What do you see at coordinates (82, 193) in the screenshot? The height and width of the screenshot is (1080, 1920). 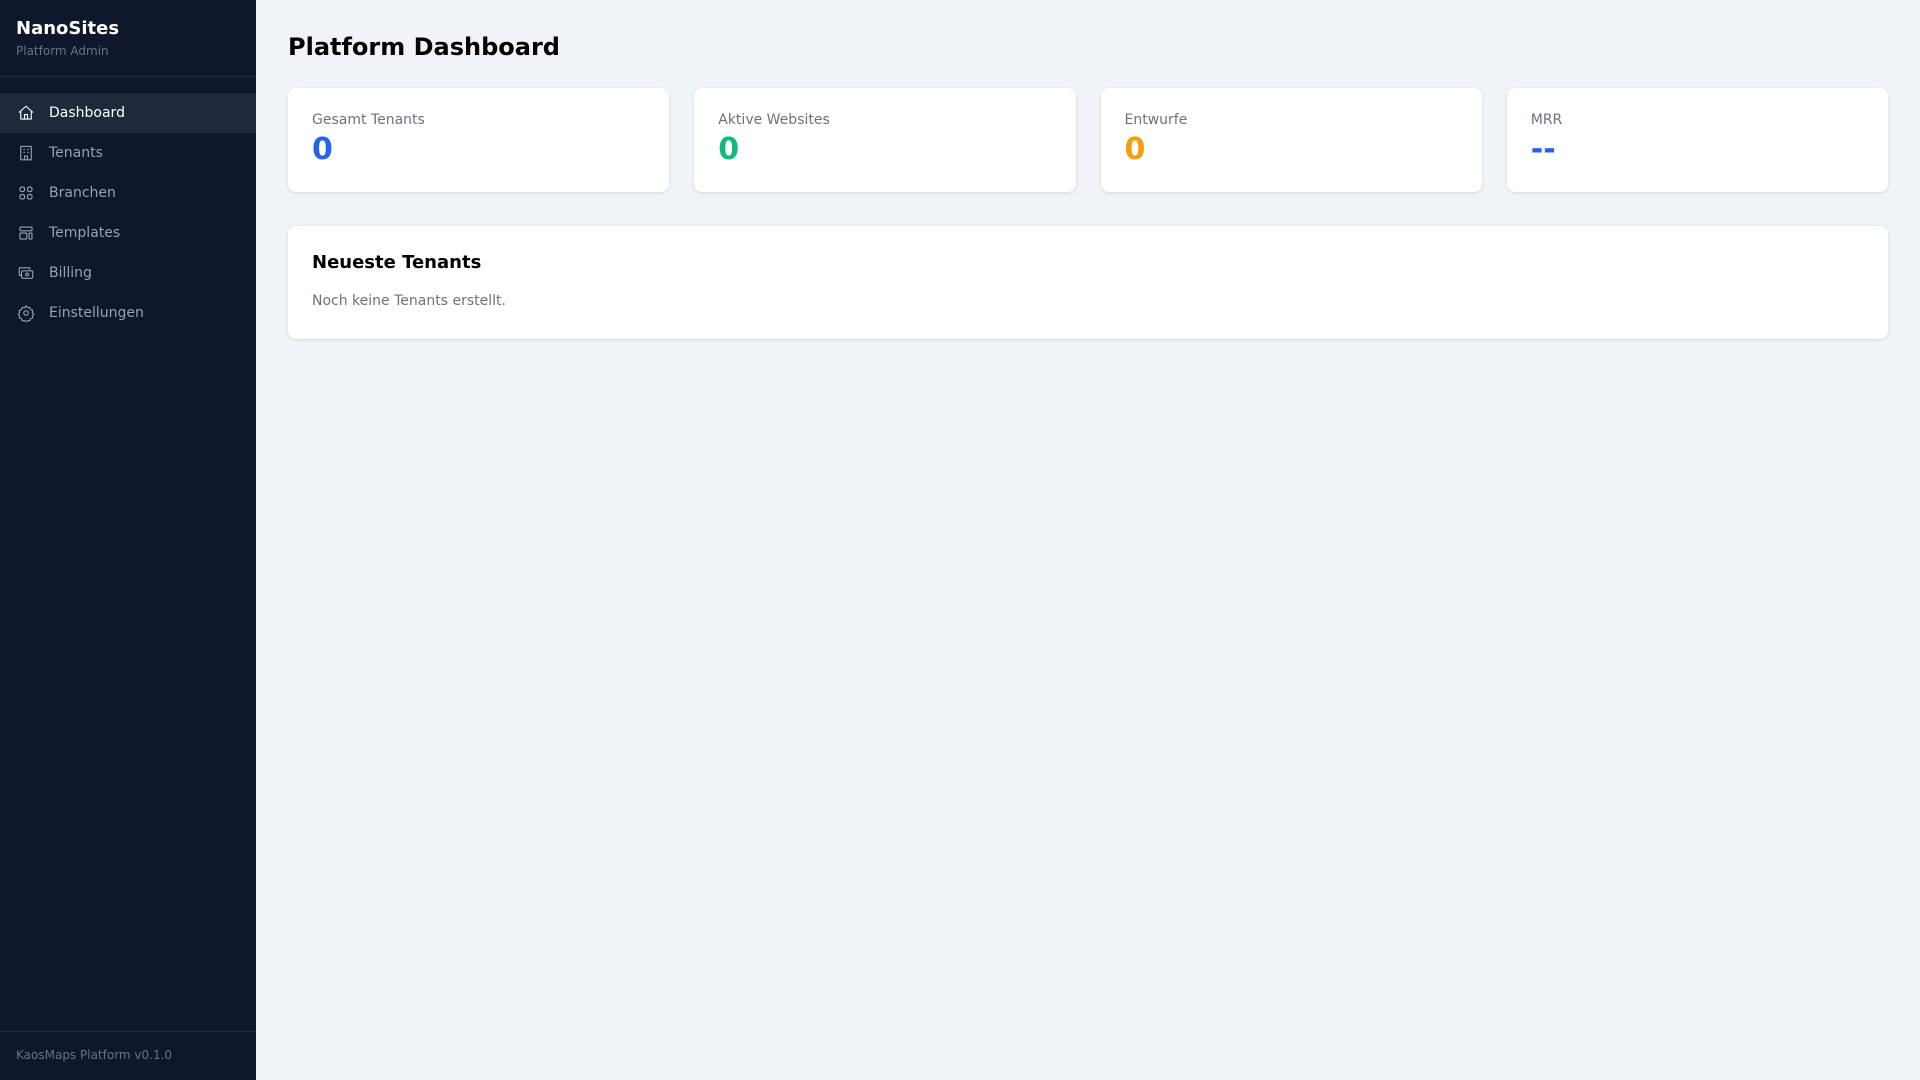 I see `sidebar-item-label: Branchen` at bounding box center [82, 193].